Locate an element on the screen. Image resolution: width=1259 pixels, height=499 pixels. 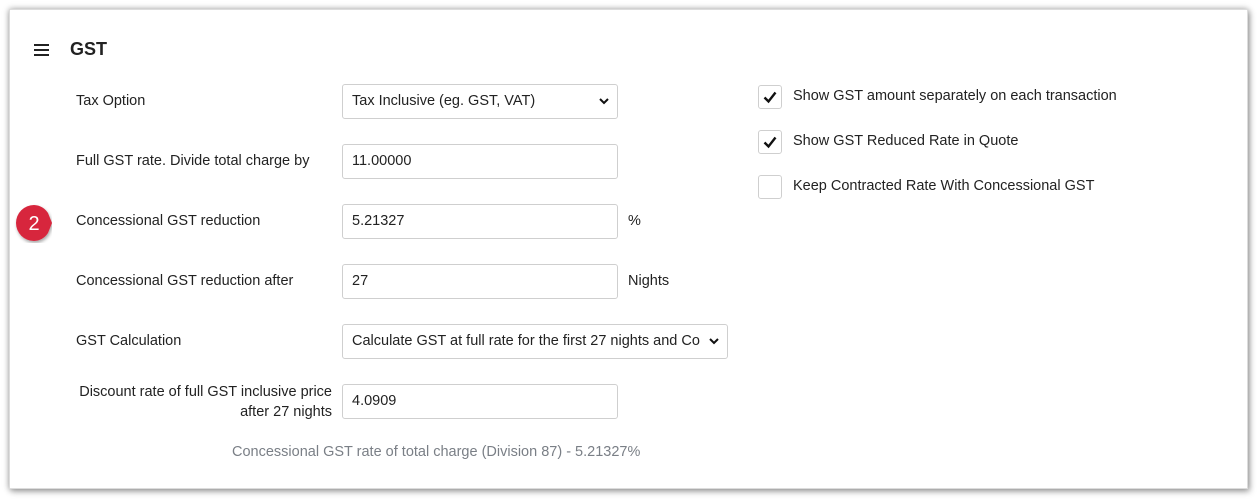
reduction-after-input: 27 is located at coordinates (480, 281).